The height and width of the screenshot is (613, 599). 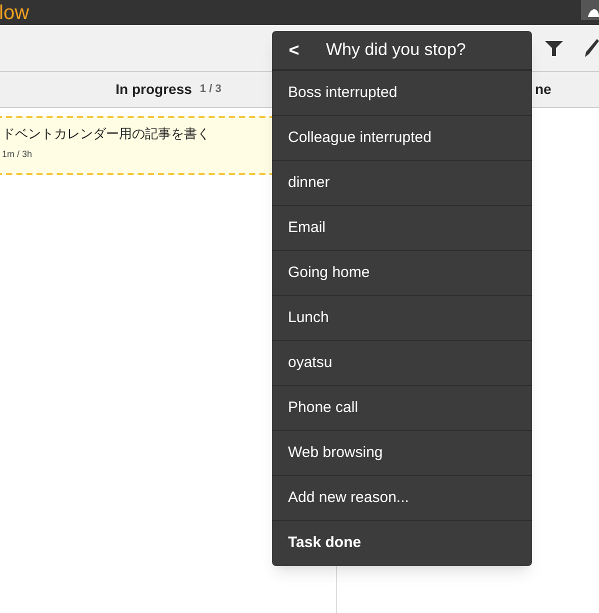 I want to click on reason-menu-item: Colleague interrupted, so click(x=402, y=138).